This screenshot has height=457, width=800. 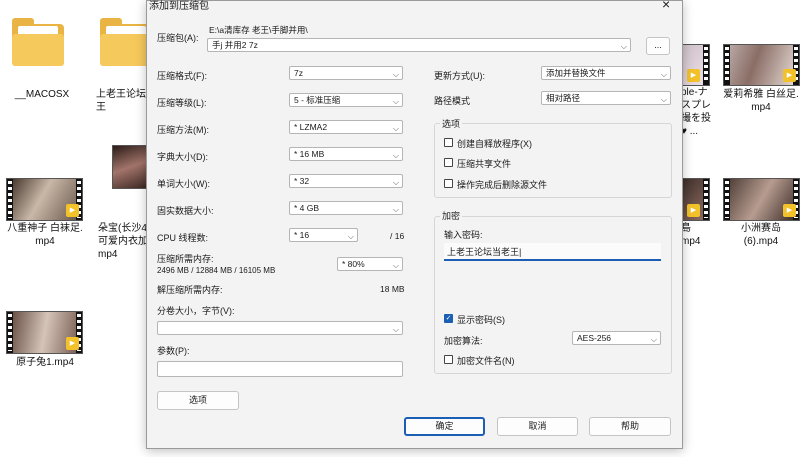 I want to click on split-combo: ⌵, so click(x=280, y=328).